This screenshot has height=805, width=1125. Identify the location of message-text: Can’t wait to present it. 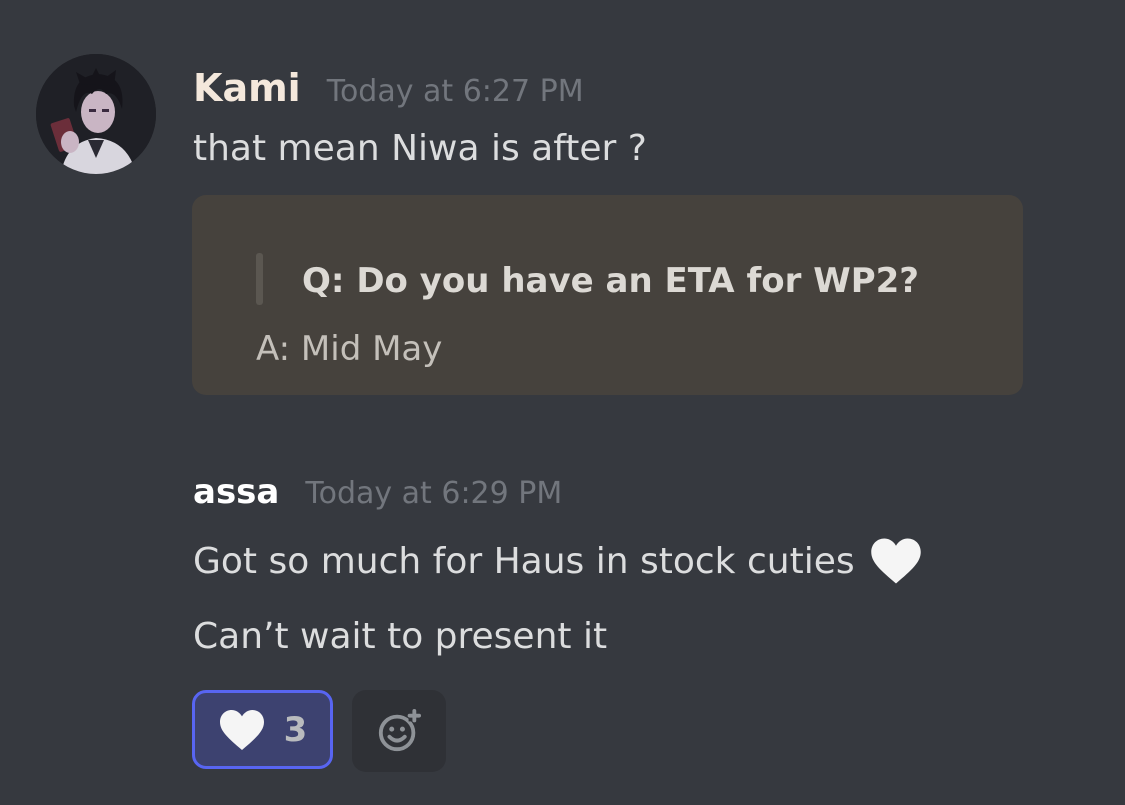
(400, 636).